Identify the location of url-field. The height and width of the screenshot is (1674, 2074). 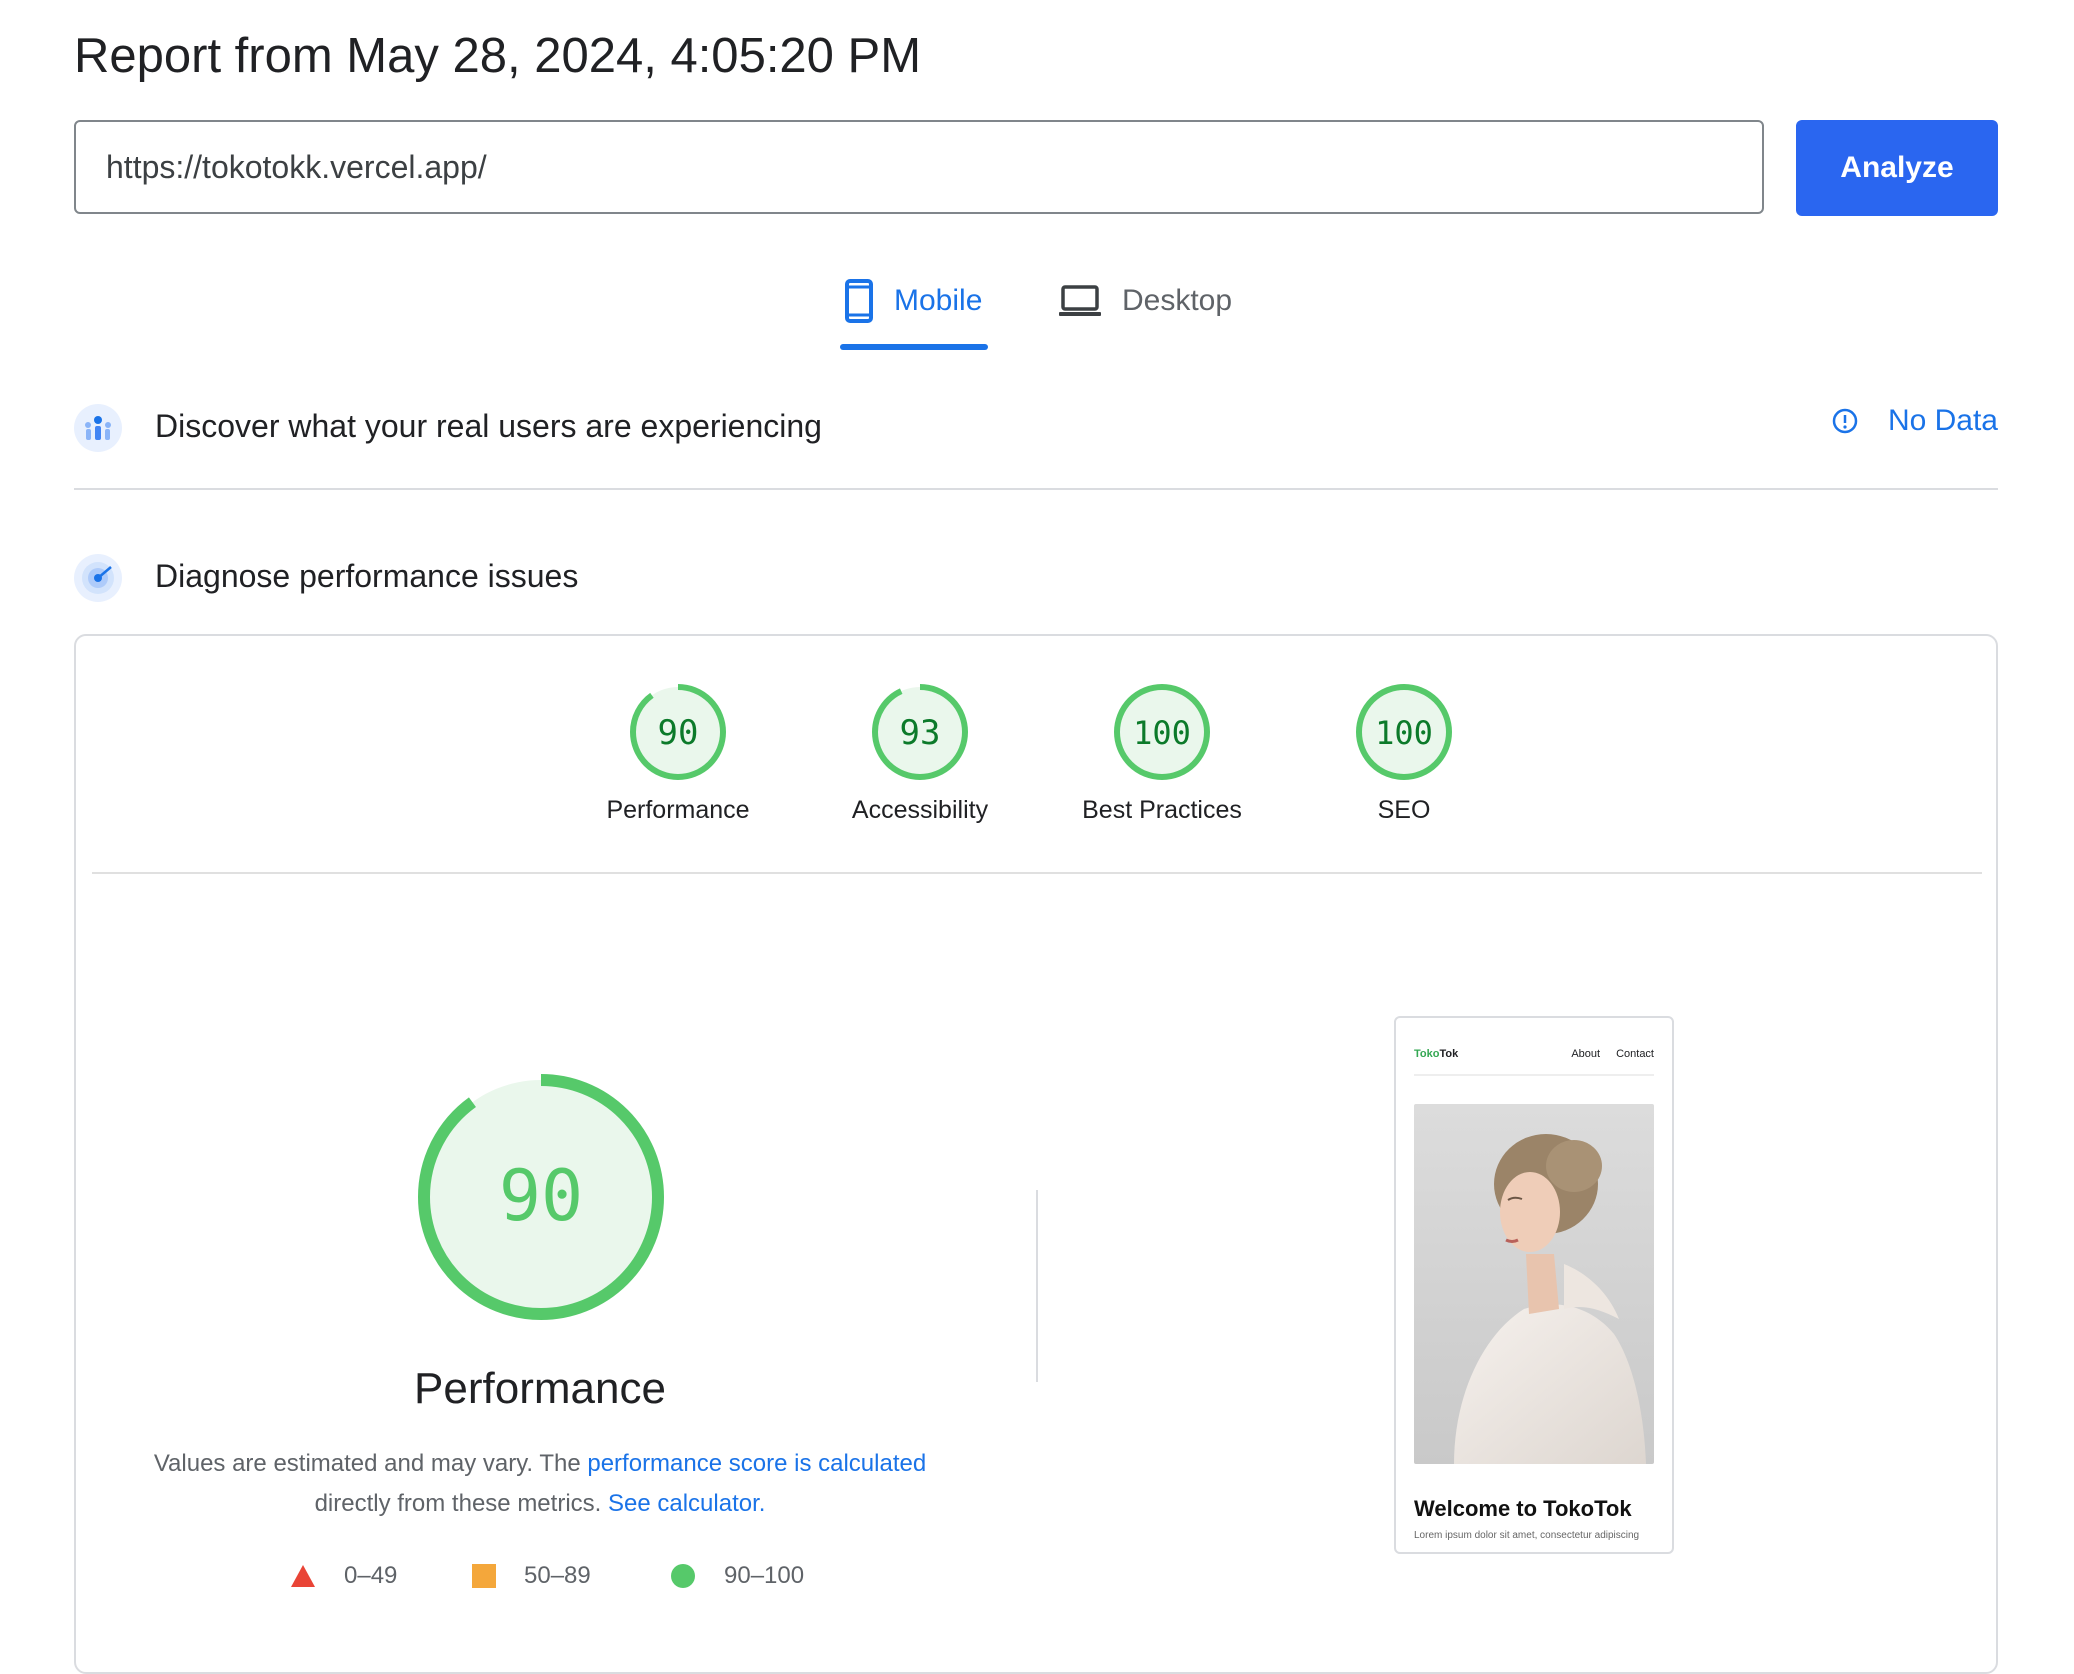
(919, 167).